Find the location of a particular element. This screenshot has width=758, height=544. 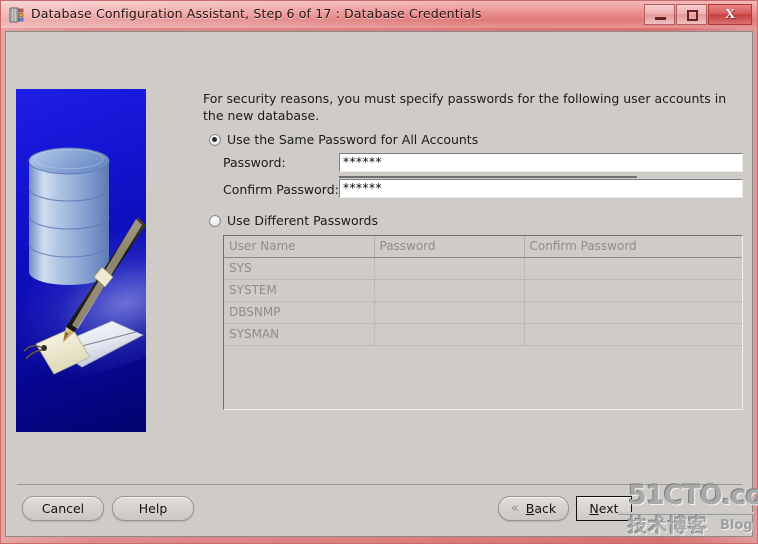

footer-separator is located at coordinates (379, 484).